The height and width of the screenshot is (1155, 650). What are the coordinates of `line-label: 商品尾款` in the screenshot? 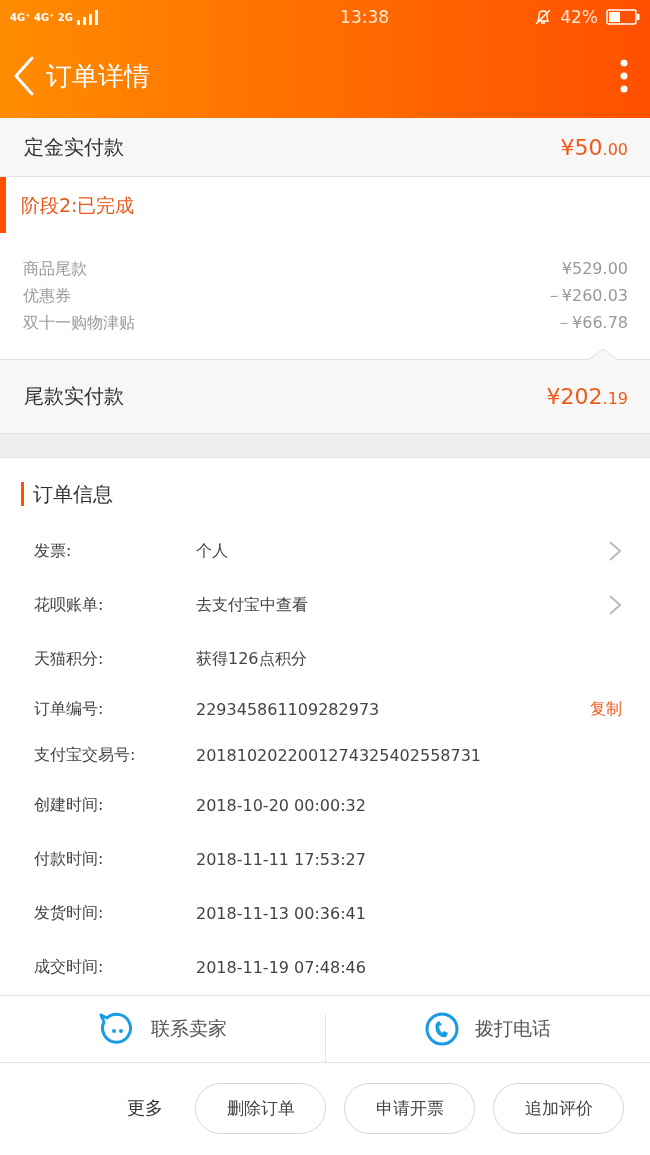 It's located at (55, 269).